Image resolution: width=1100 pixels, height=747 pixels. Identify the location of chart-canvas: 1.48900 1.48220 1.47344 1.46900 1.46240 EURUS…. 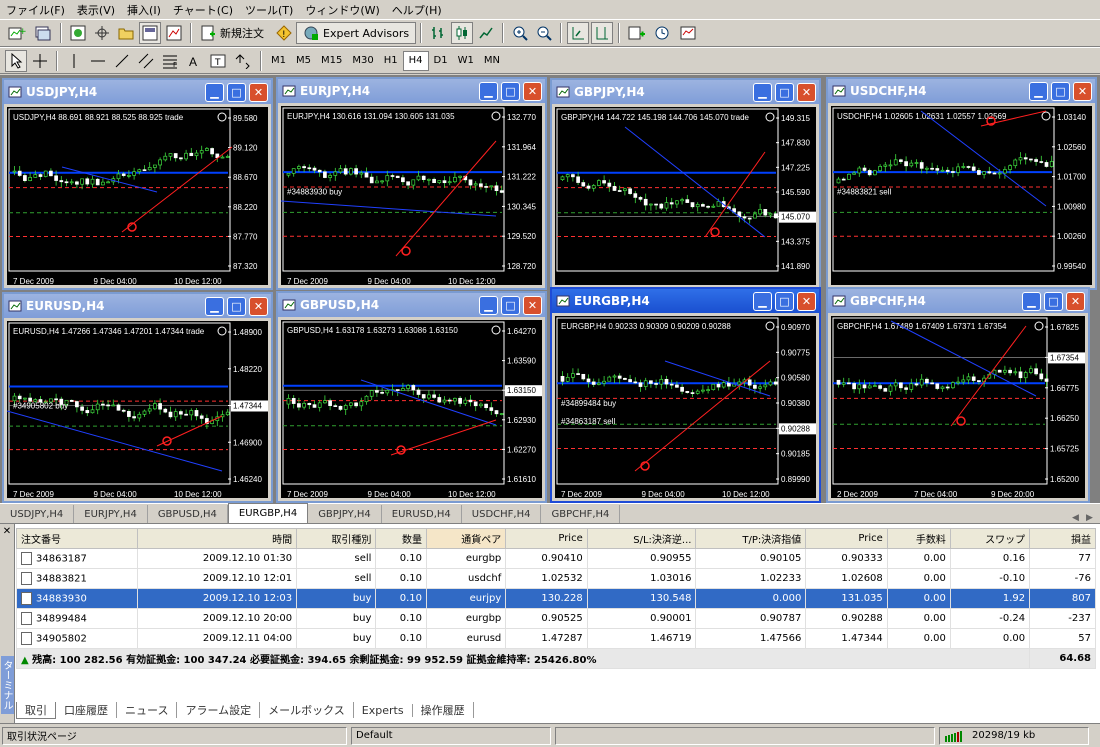
(137, 409).